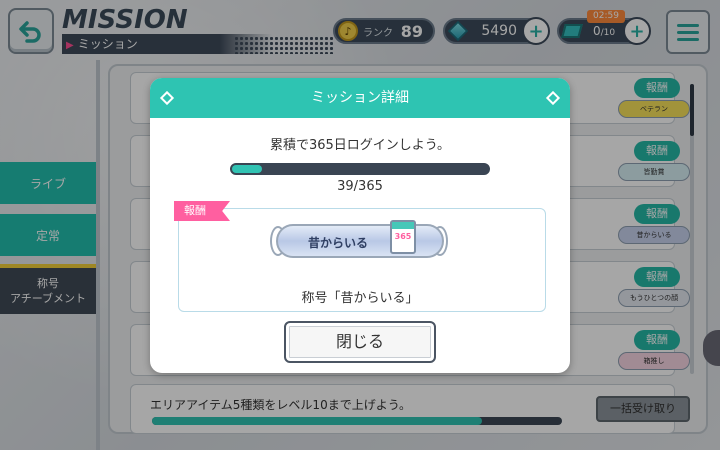 The height and width of the screenshot is (450, 720). What do you see at coordinates (360, 186) in the screenshot?
I see `progress-text: 39/365` at bounding box center [360, 186].